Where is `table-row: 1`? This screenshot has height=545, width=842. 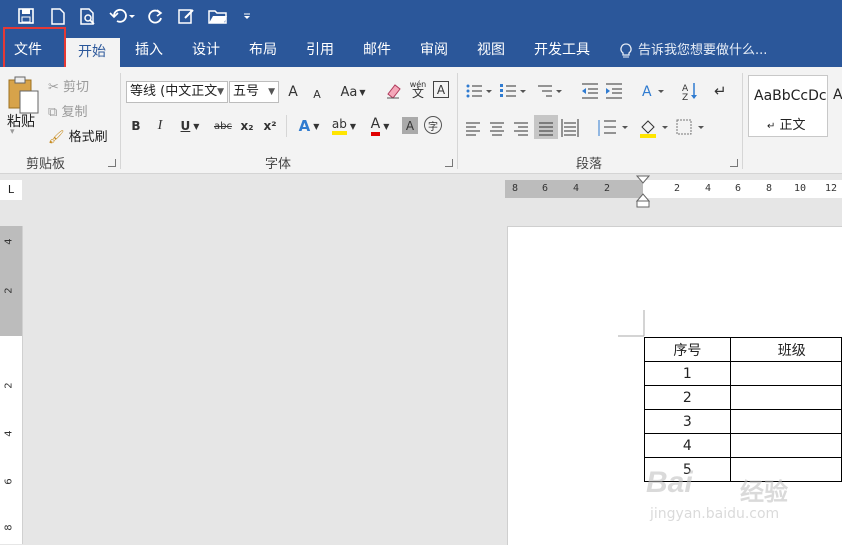
table-row: 1 is located at coordinates (743, 373).